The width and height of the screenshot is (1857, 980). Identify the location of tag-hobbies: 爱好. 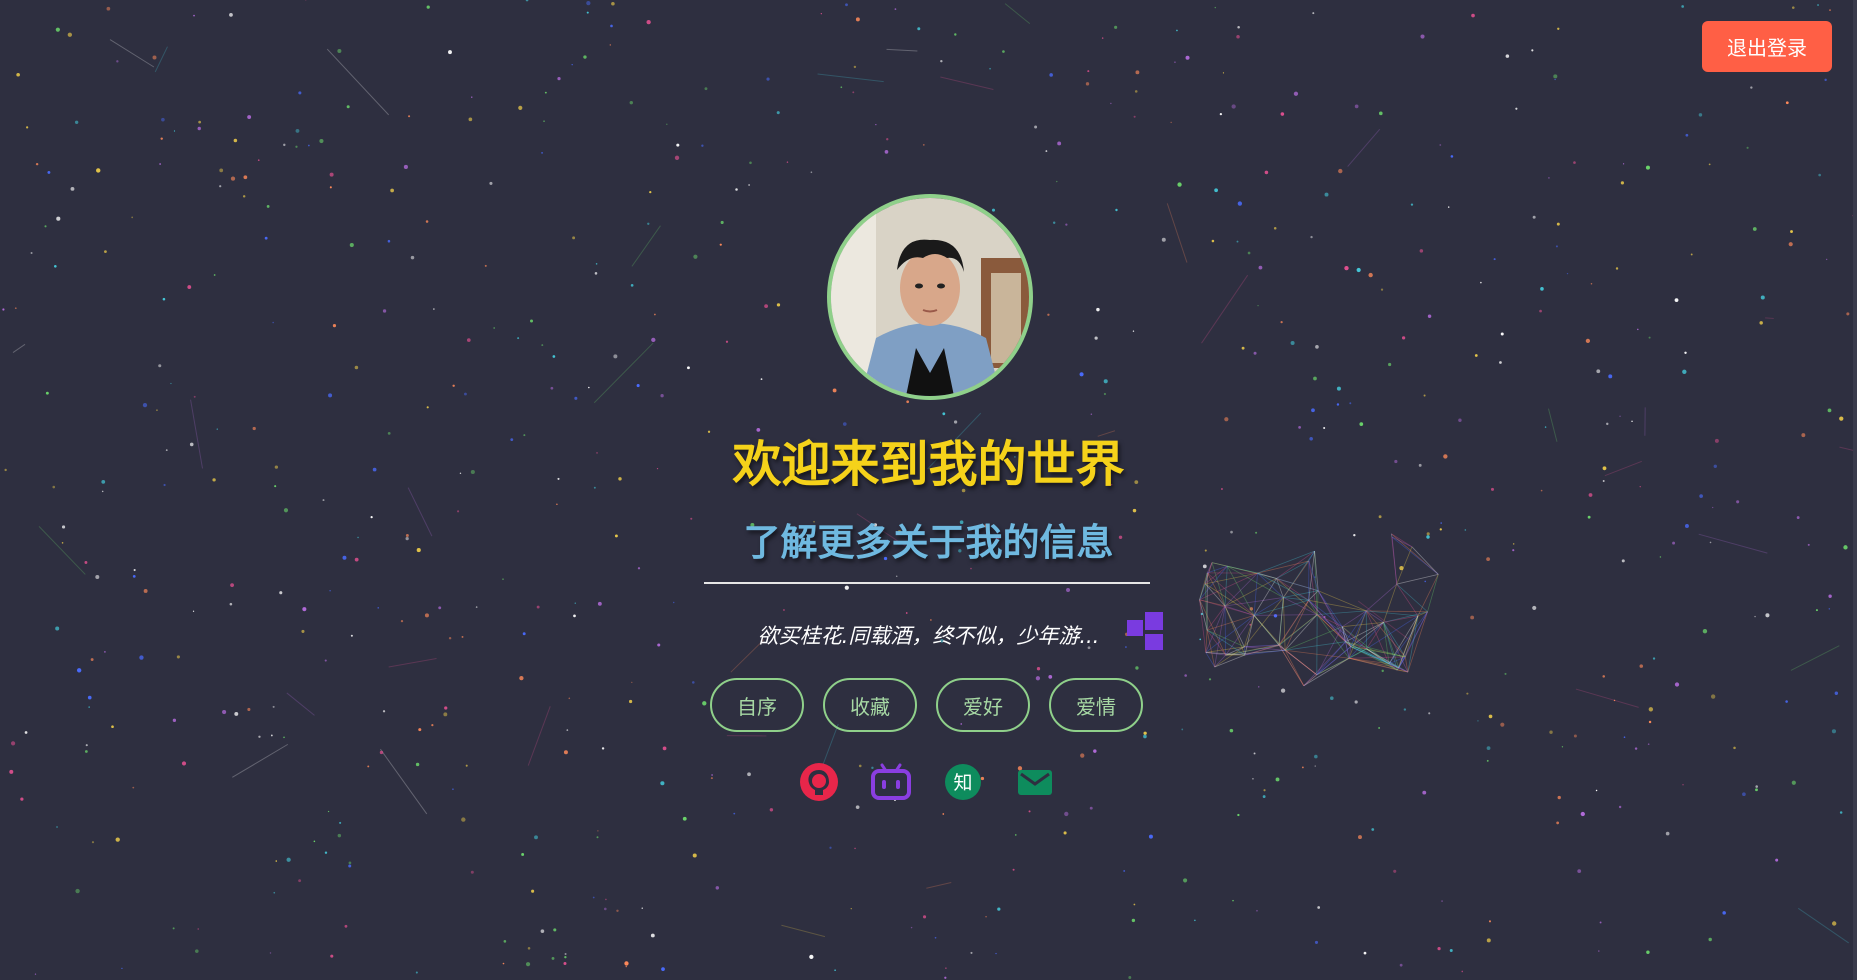
(983, 705).